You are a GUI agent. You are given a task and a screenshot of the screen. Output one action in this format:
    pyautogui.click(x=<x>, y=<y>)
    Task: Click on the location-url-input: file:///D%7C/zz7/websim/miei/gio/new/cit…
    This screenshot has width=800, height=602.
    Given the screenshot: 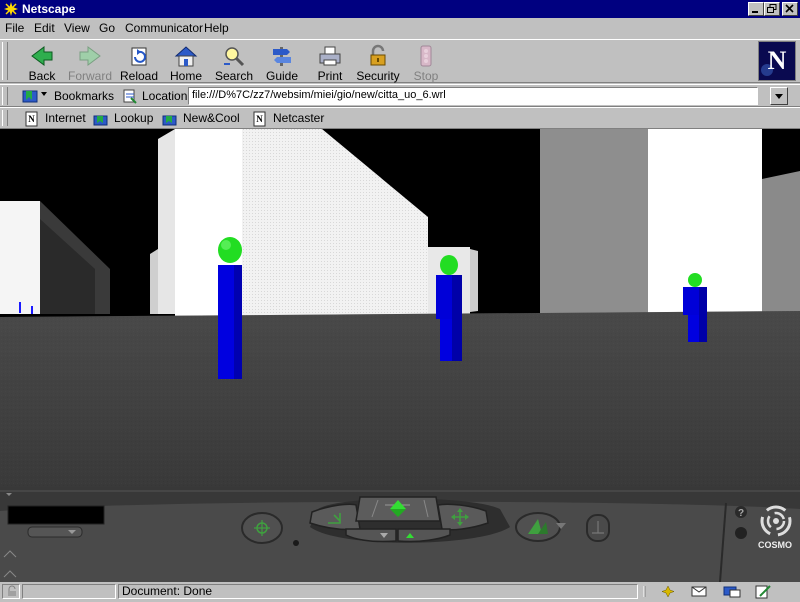 What is the action you would take?
    pyautogui.click(x=473, y=96)
    